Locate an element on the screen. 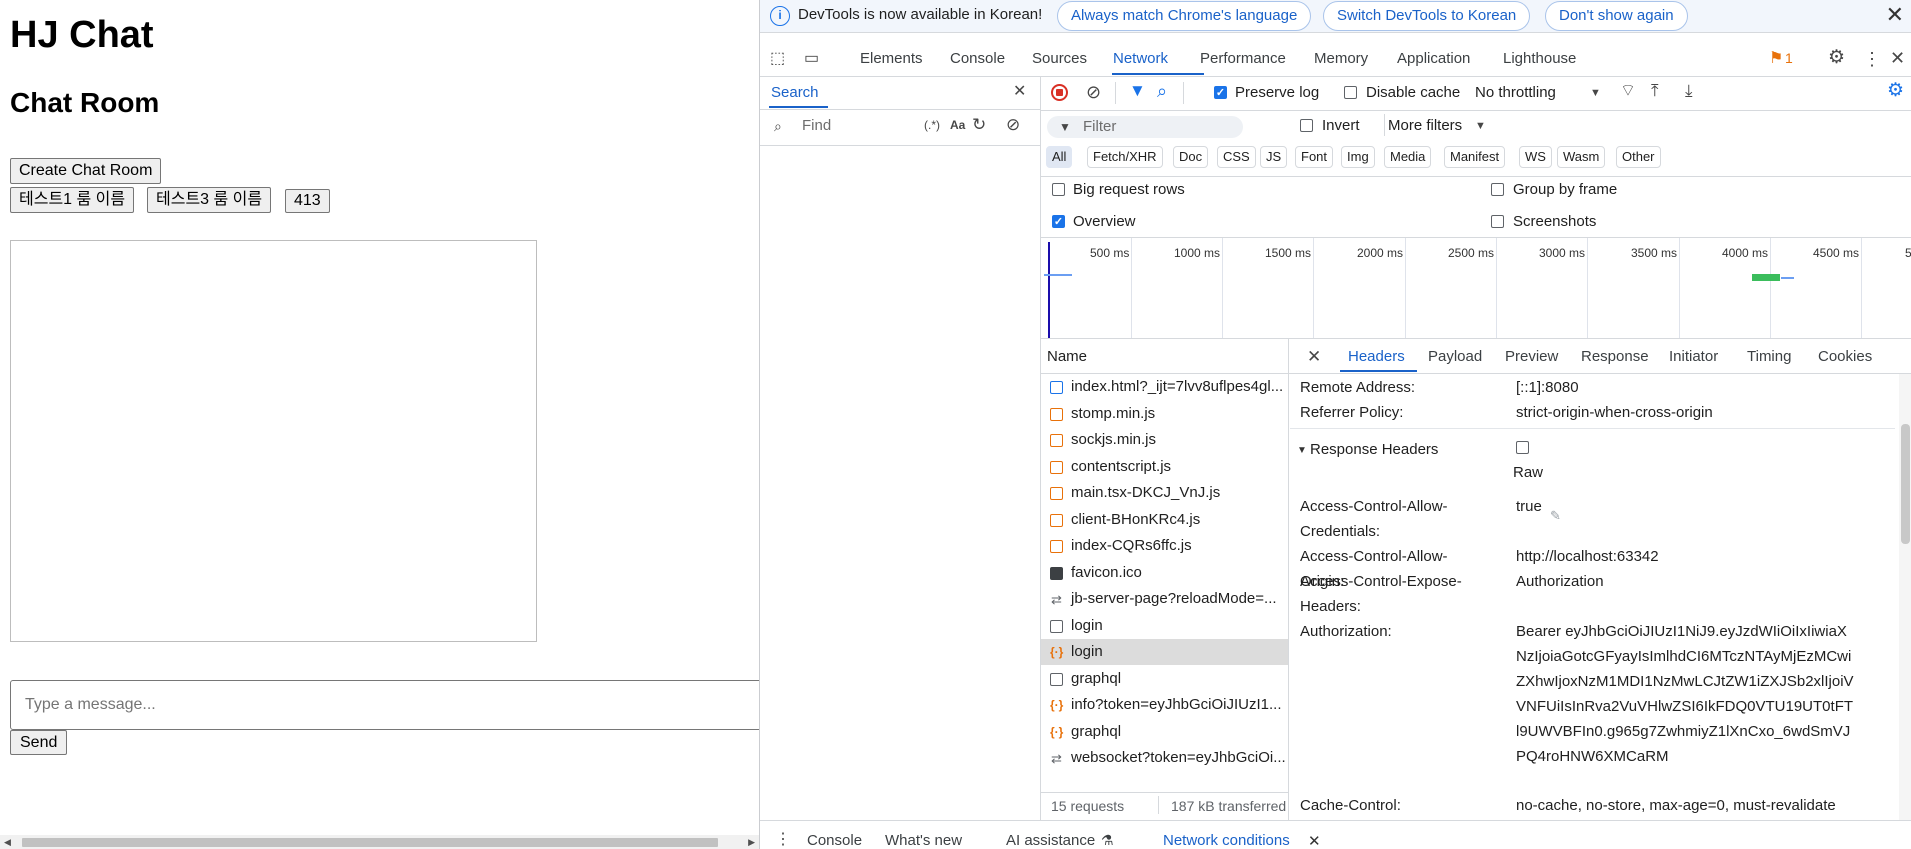 This screenshot has width=1911, height=849. tab-lighthouse: Lighthouse is located at coordinates (1539, 58).